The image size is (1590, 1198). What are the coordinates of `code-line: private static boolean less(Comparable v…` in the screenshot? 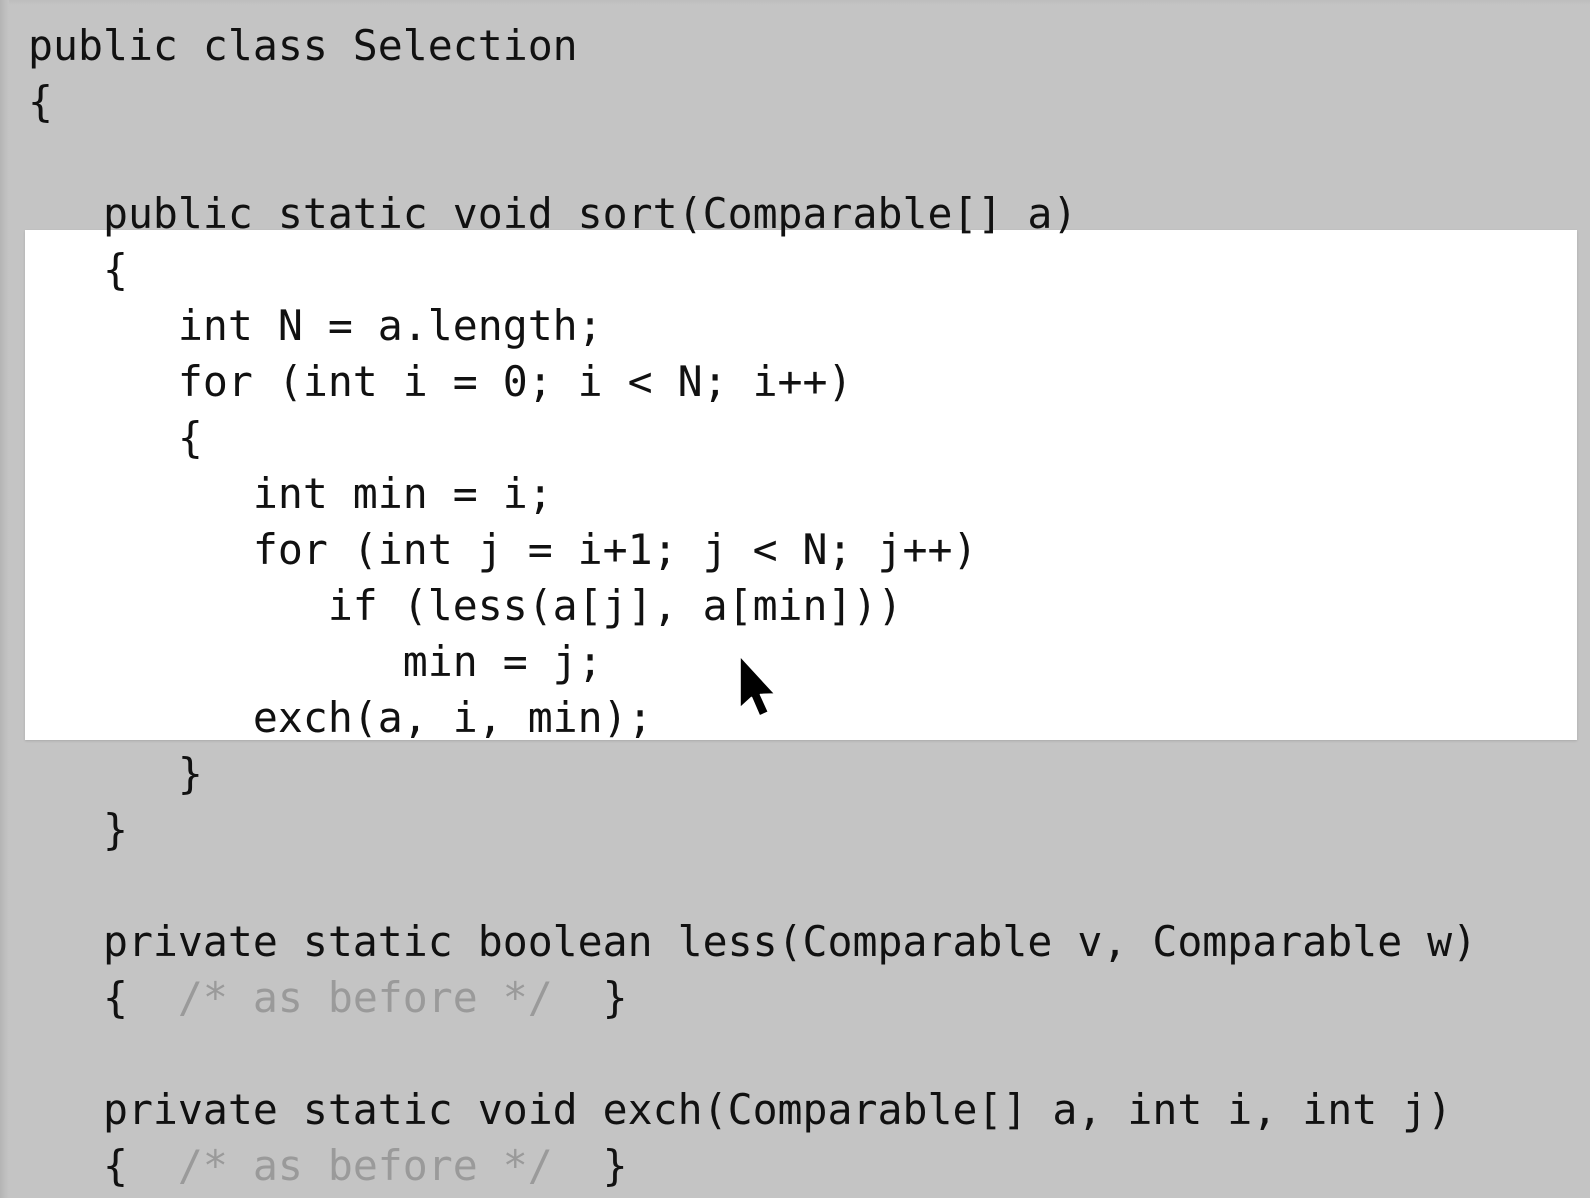 It's located at (753, 941).